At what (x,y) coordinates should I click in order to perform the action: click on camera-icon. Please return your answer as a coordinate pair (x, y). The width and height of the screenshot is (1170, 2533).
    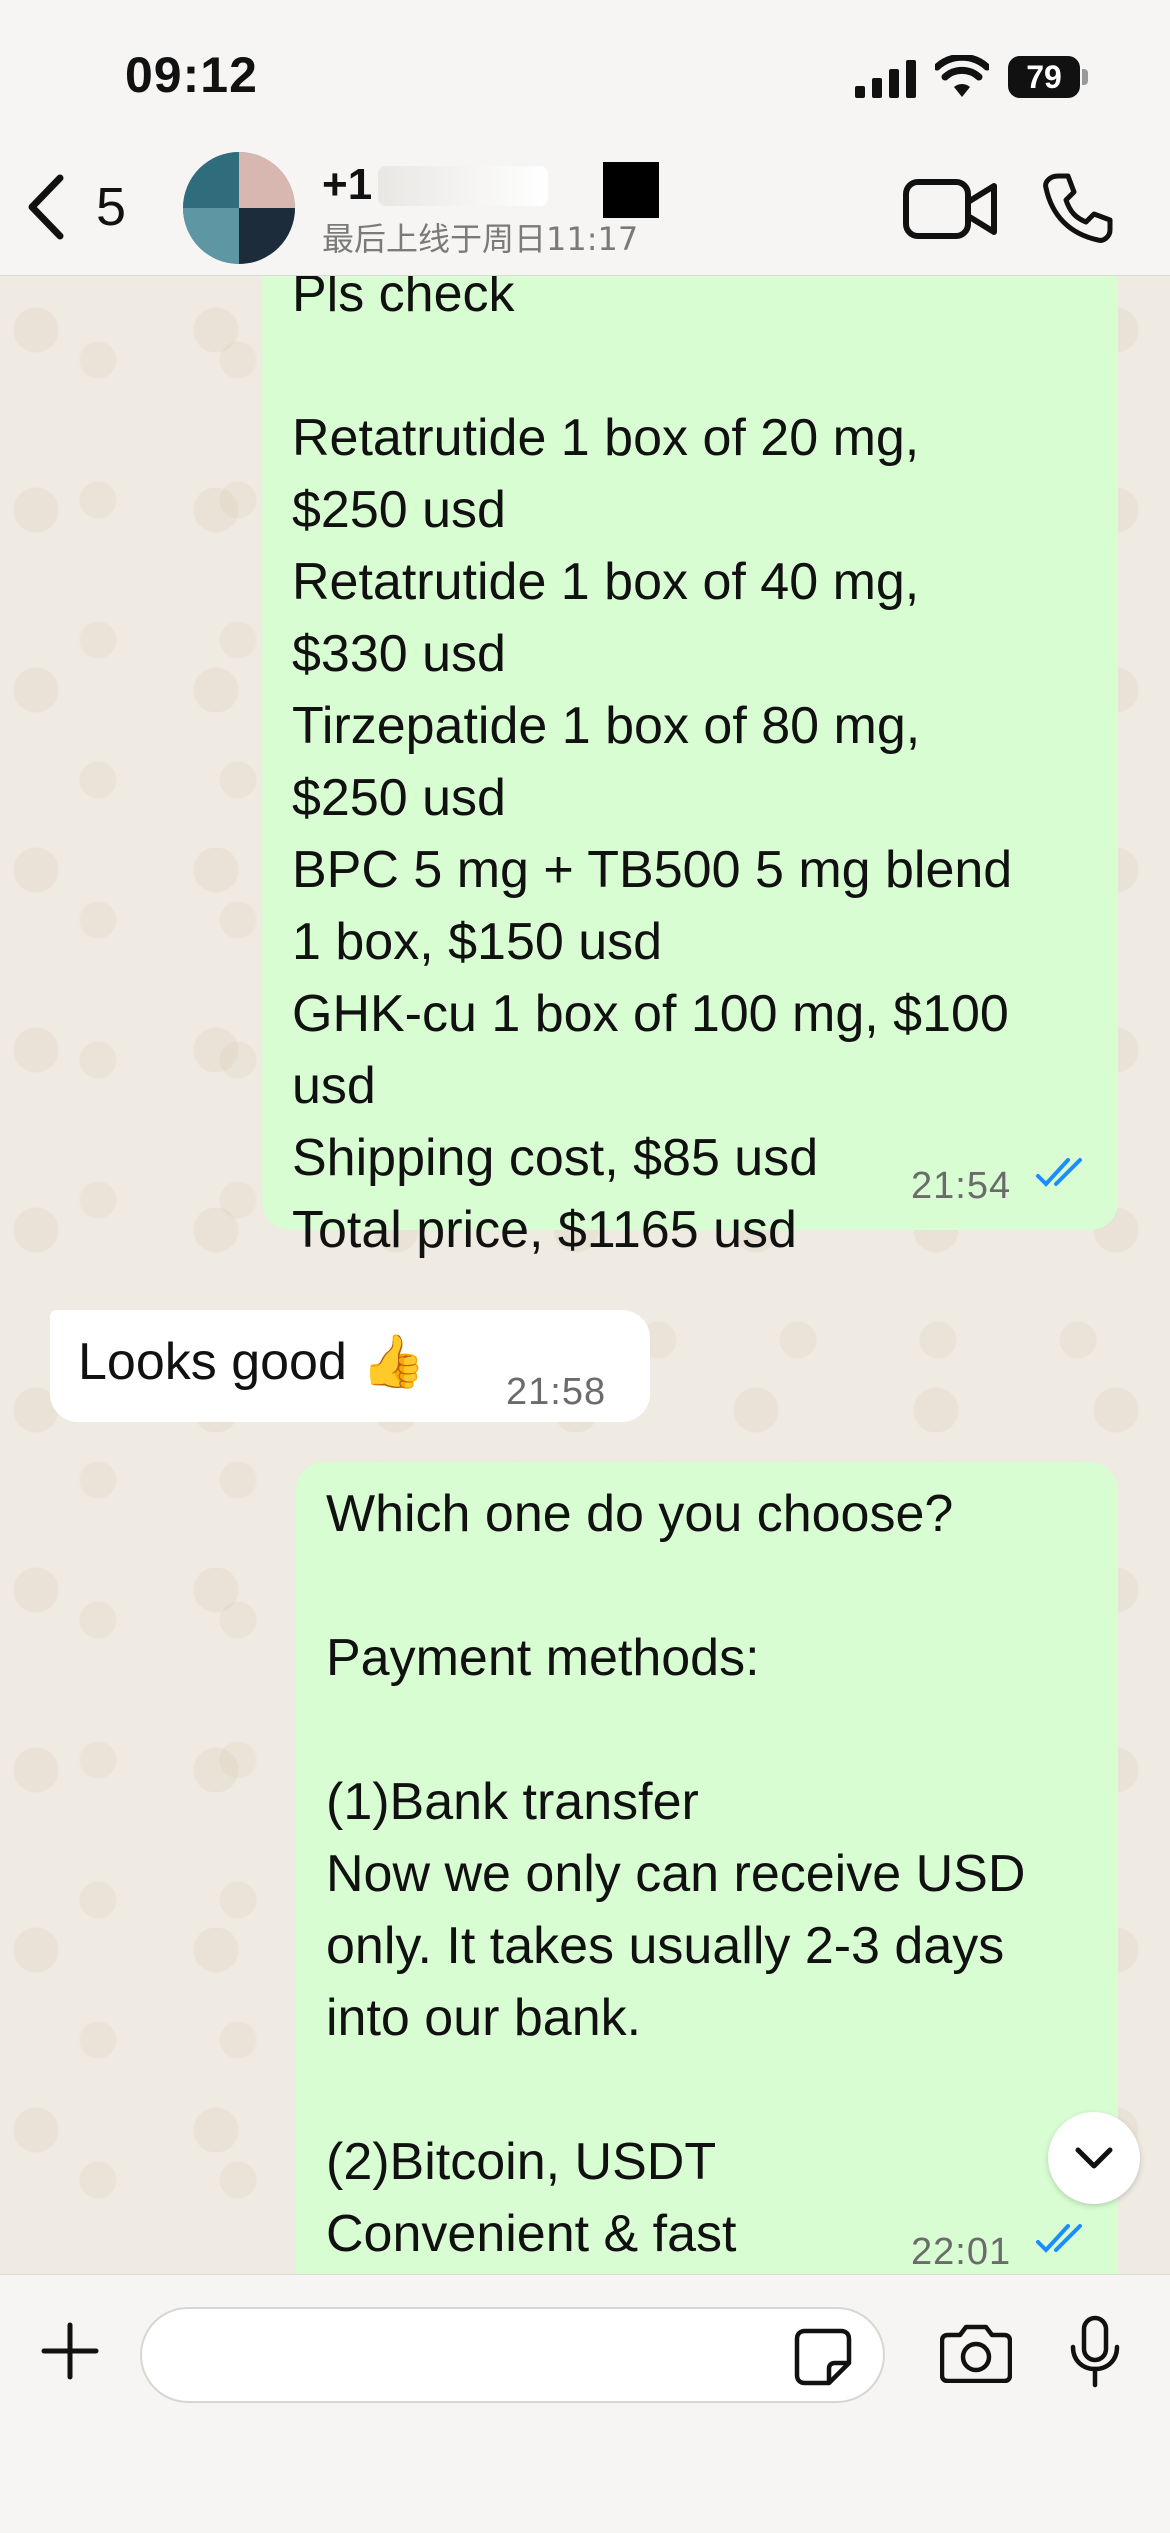
    Looking at the image, I should click on (976, 2352).